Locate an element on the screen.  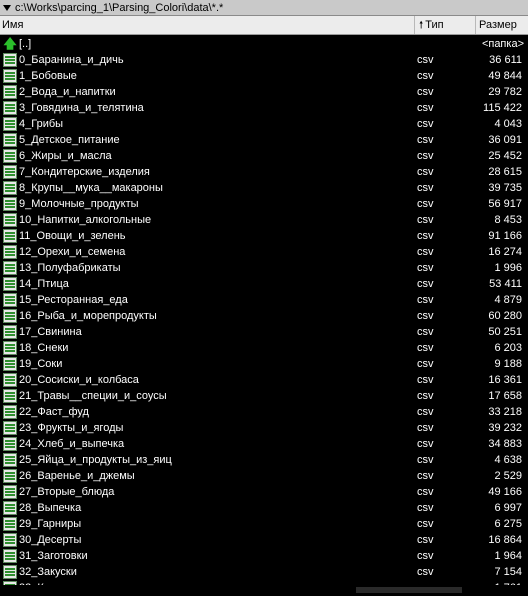
file-name: 28_Выпечка is located at coordinates (50, 508).